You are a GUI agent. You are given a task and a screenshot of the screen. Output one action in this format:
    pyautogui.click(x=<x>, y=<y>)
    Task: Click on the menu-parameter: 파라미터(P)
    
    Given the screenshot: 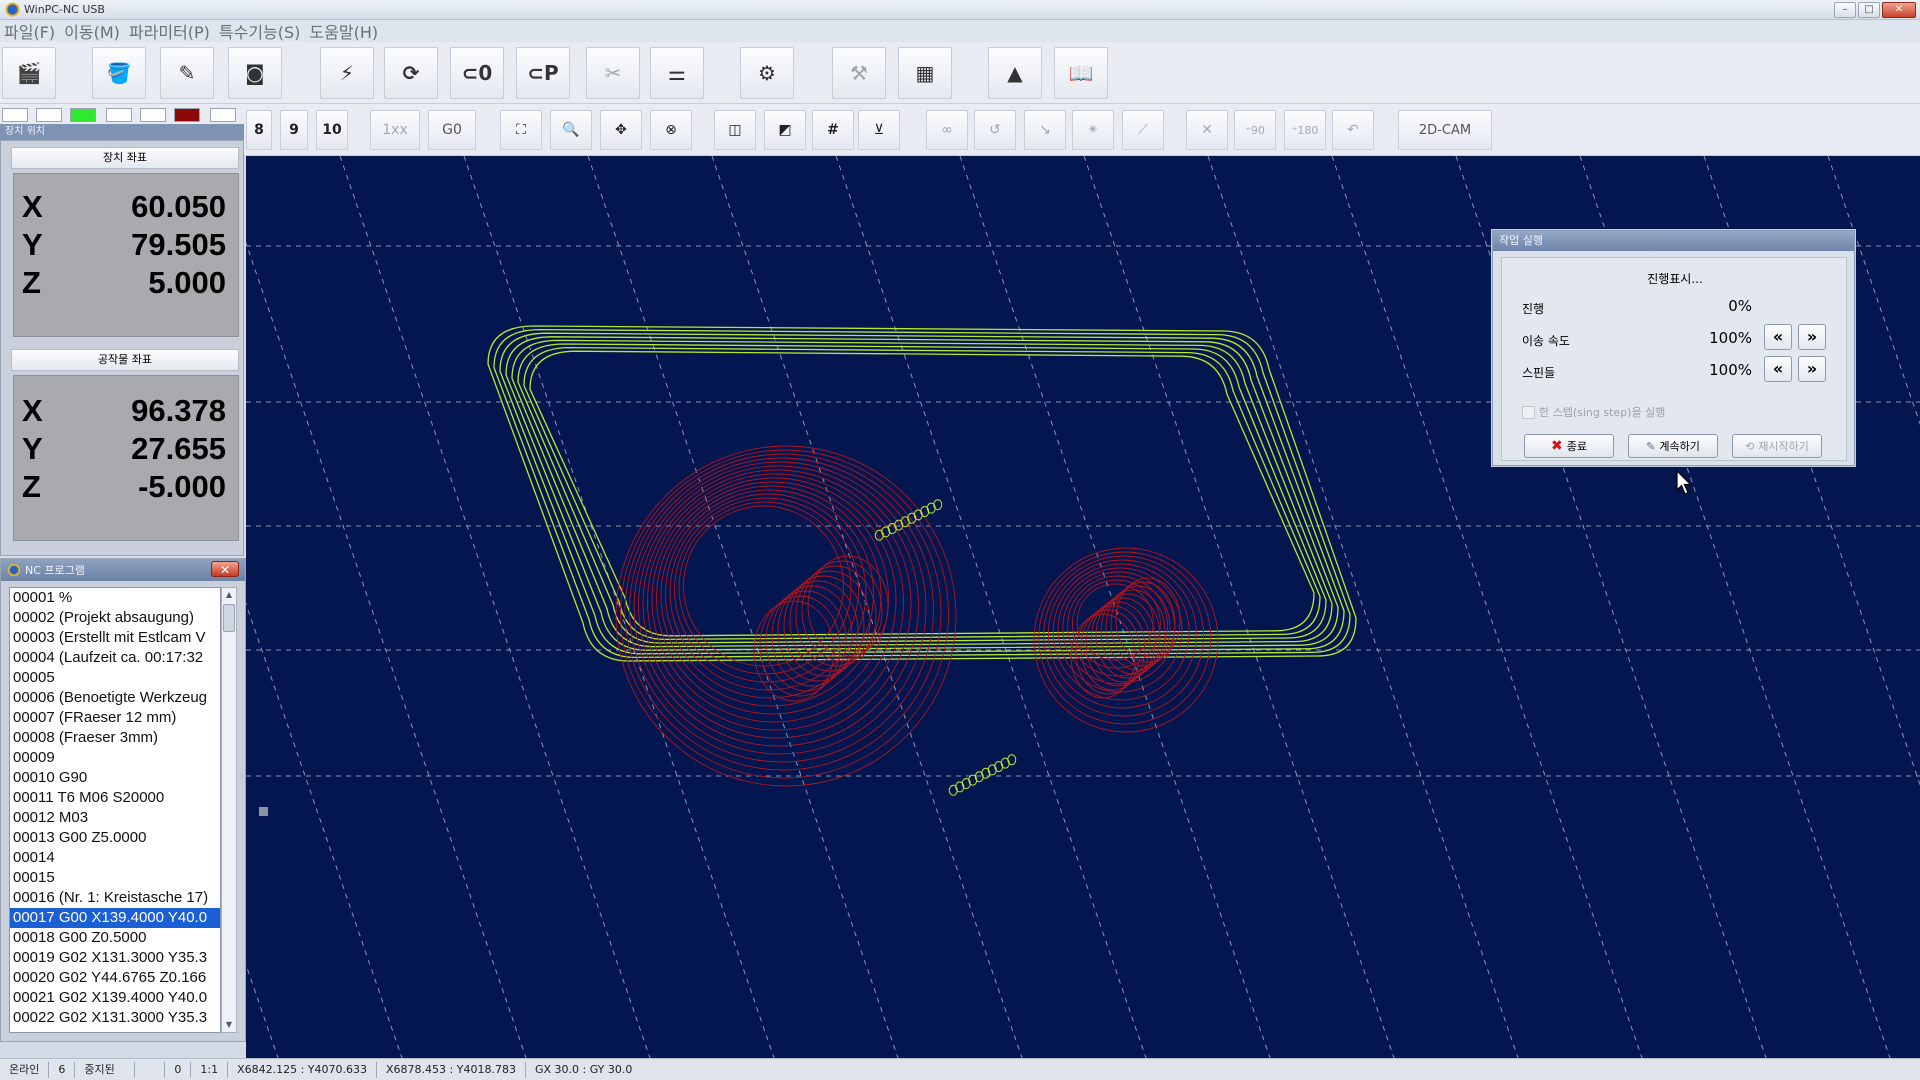 What is the action you would take?
    pyautogui.click(x=169, y=31)
    